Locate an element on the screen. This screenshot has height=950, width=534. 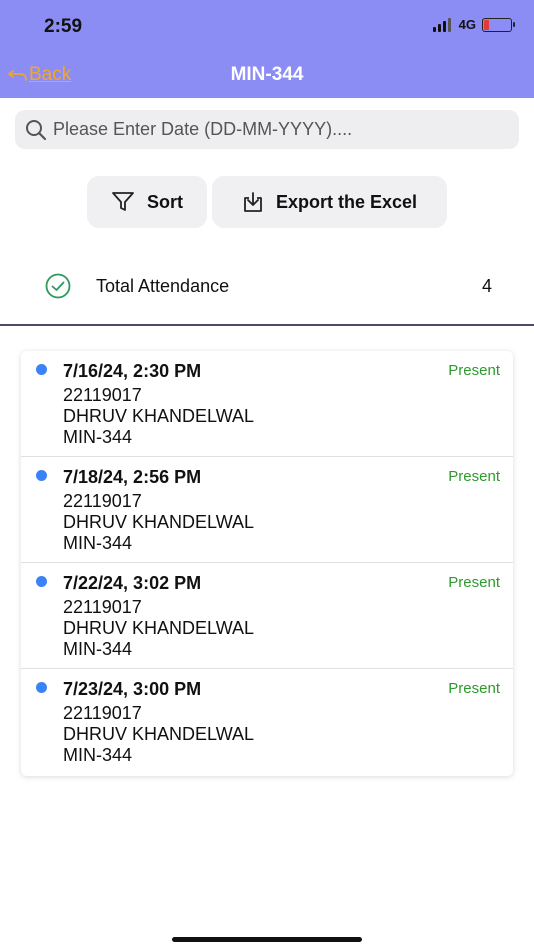
export-label: Export the Excel is located at coordinates (346, 201).